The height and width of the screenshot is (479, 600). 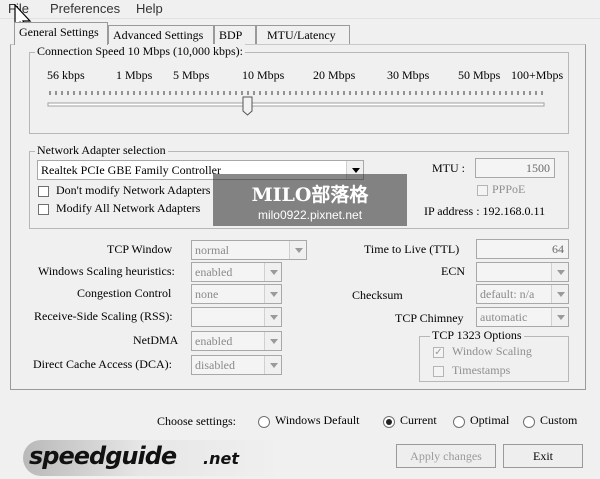 What do you see at coordinates (236, 272) in the screenshot?
I see `windows-scaling-heuristics-select: enabled` at bounding box center [236, 272].